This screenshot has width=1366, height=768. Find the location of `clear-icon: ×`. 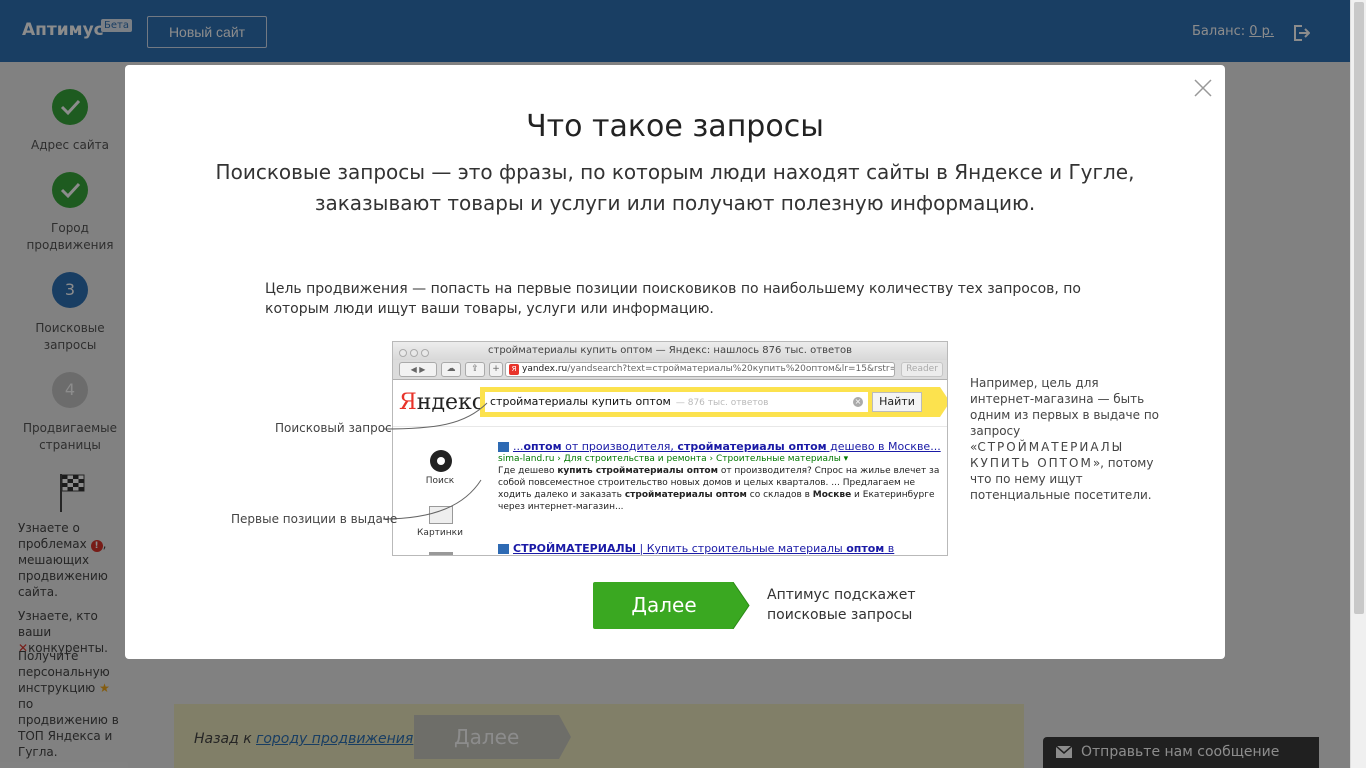

clear-icon: × is located at coordinates (858, 402).